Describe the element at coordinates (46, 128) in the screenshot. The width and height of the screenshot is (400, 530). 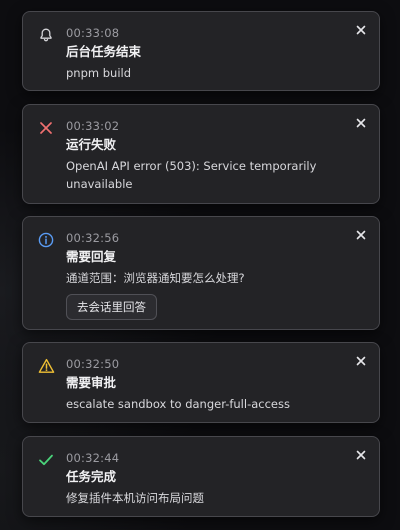
I see `error-x-icon` at that location.